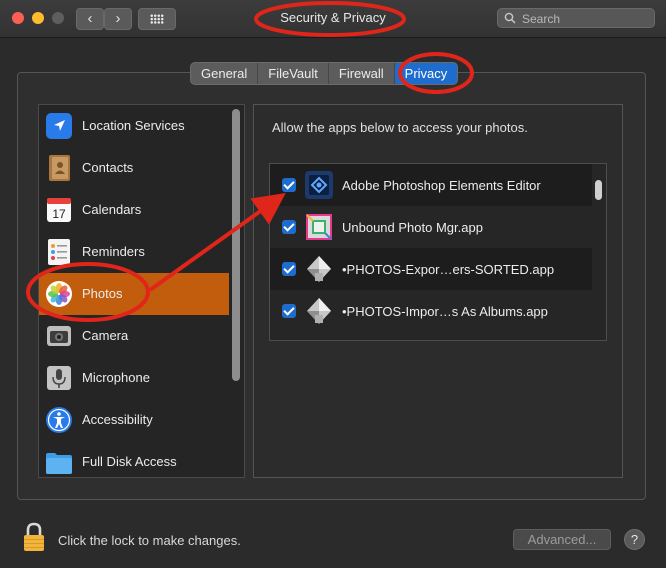 The height and width of the screenshot is (568, 666). What do you see at coordinates (59, 252) in the screenshot?
I see `reminders-list-icon` at bounding box center [59, 252].